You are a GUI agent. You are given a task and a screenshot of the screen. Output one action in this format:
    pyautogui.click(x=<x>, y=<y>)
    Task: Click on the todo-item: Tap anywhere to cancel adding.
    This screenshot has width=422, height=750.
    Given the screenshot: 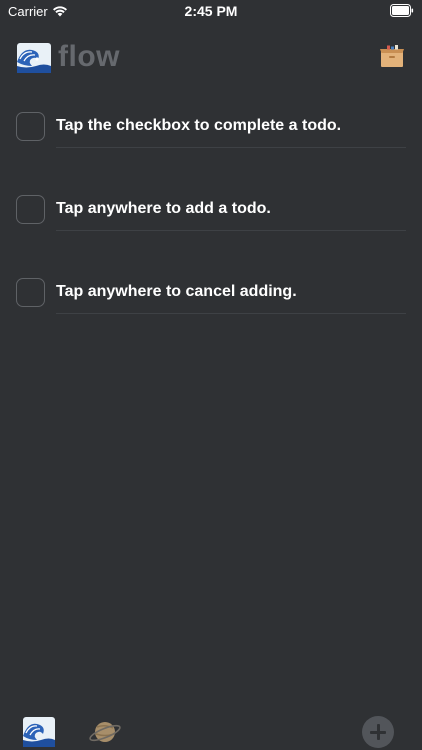 What is the action you would take?
    pyautogui.click(x=211, y=311)
    